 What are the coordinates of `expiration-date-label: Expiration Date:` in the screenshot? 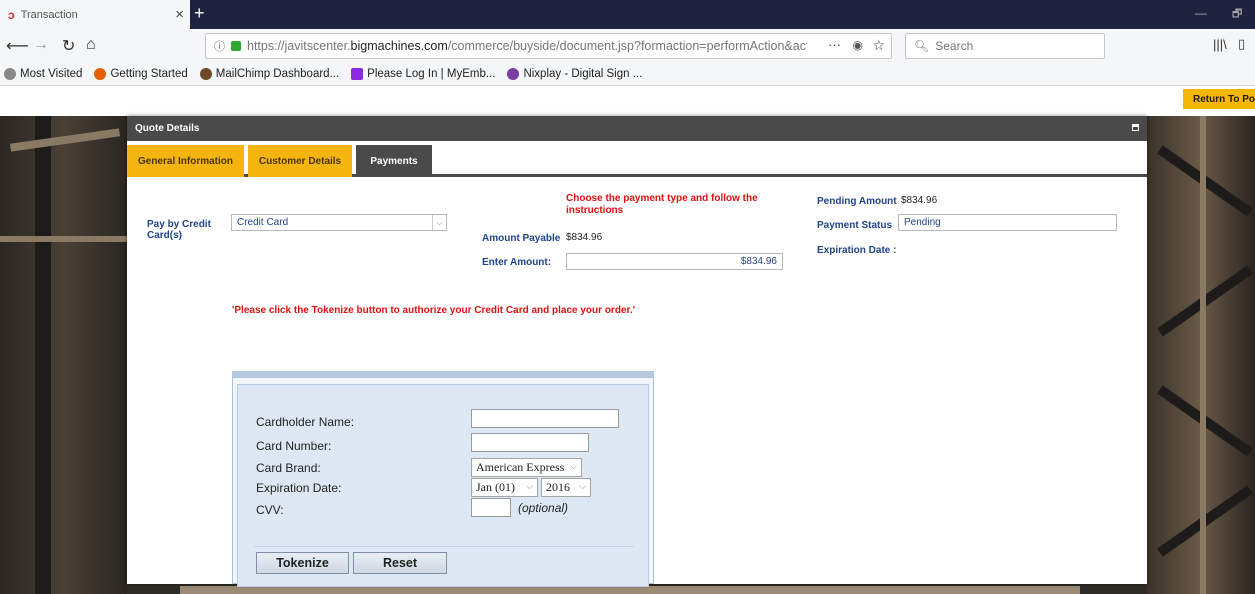 It's located at (299, 488).